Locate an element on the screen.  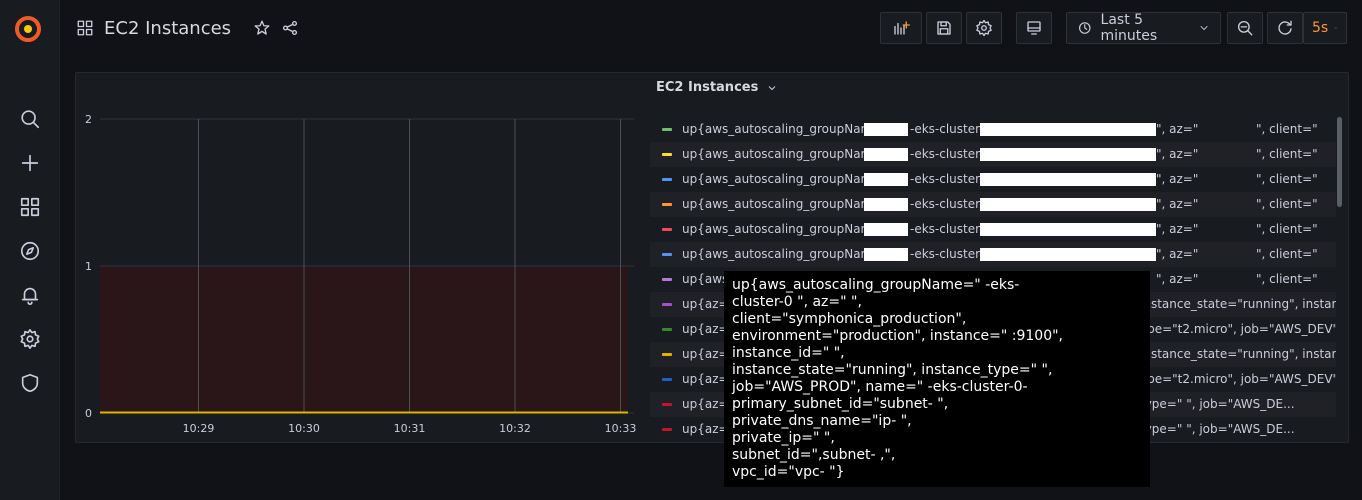
gear-icon is located at coordinates (984, 28).